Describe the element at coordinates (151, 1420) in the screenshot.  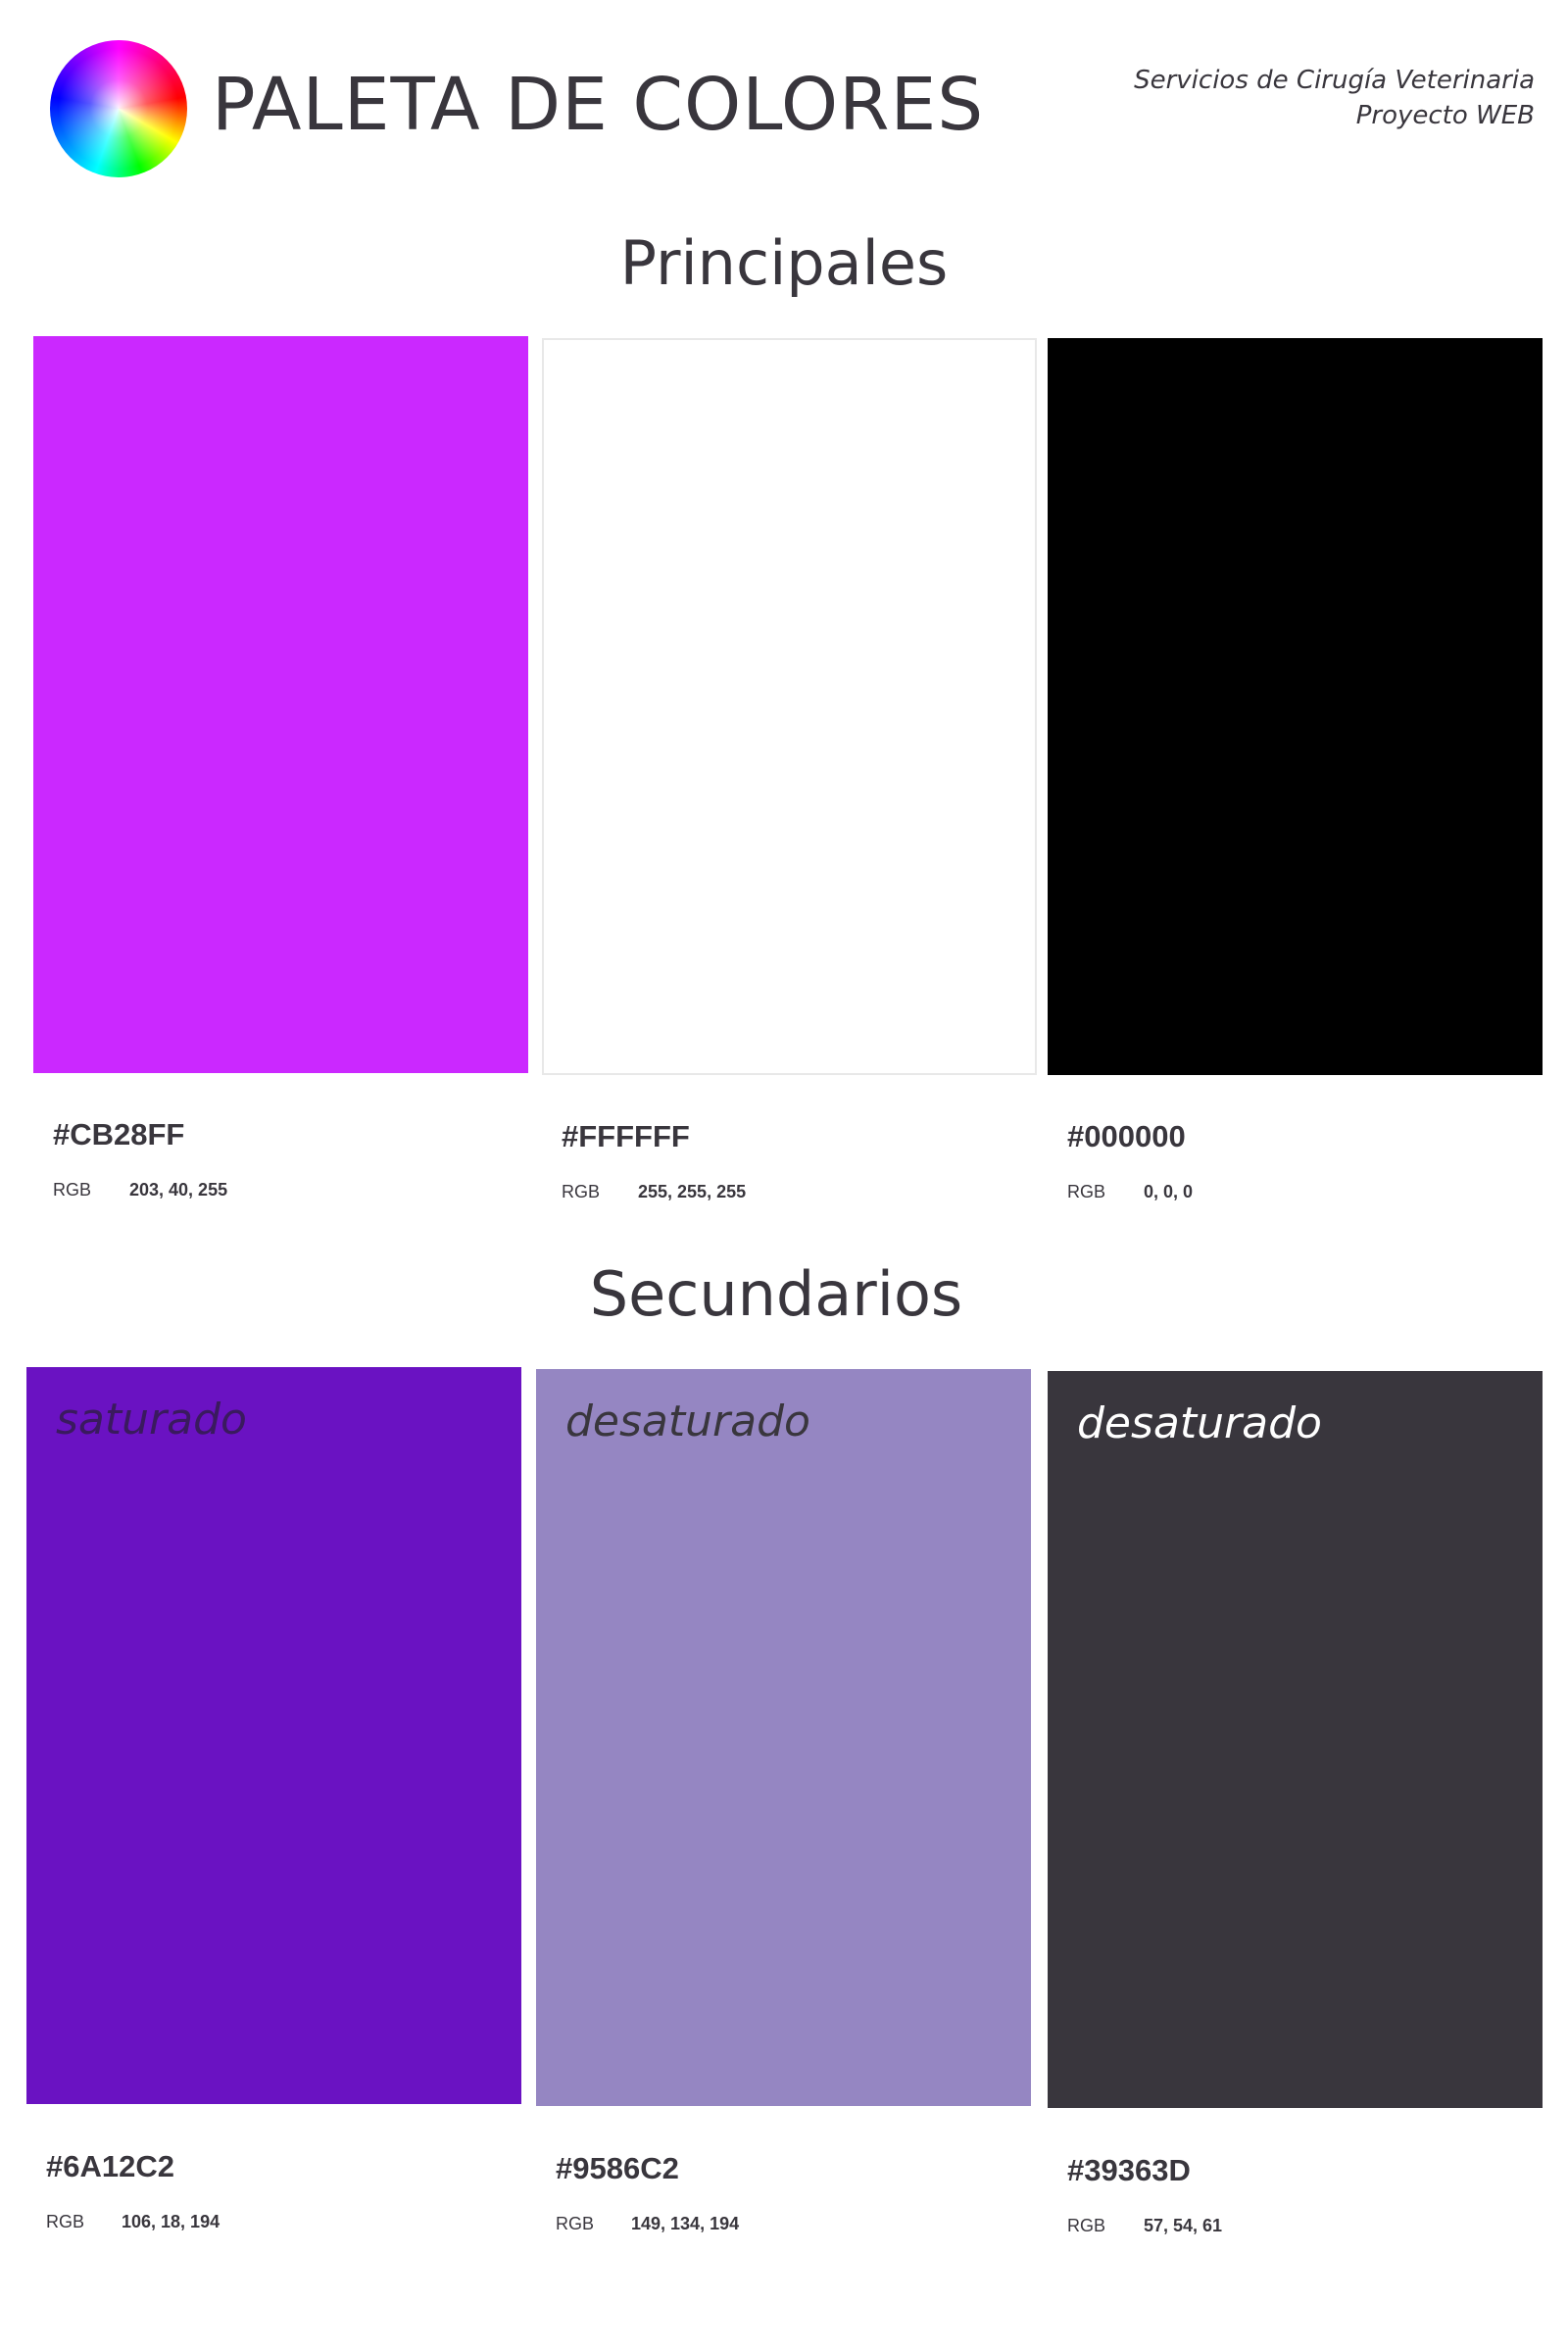
I see `swatch-label: saturado` at that location.